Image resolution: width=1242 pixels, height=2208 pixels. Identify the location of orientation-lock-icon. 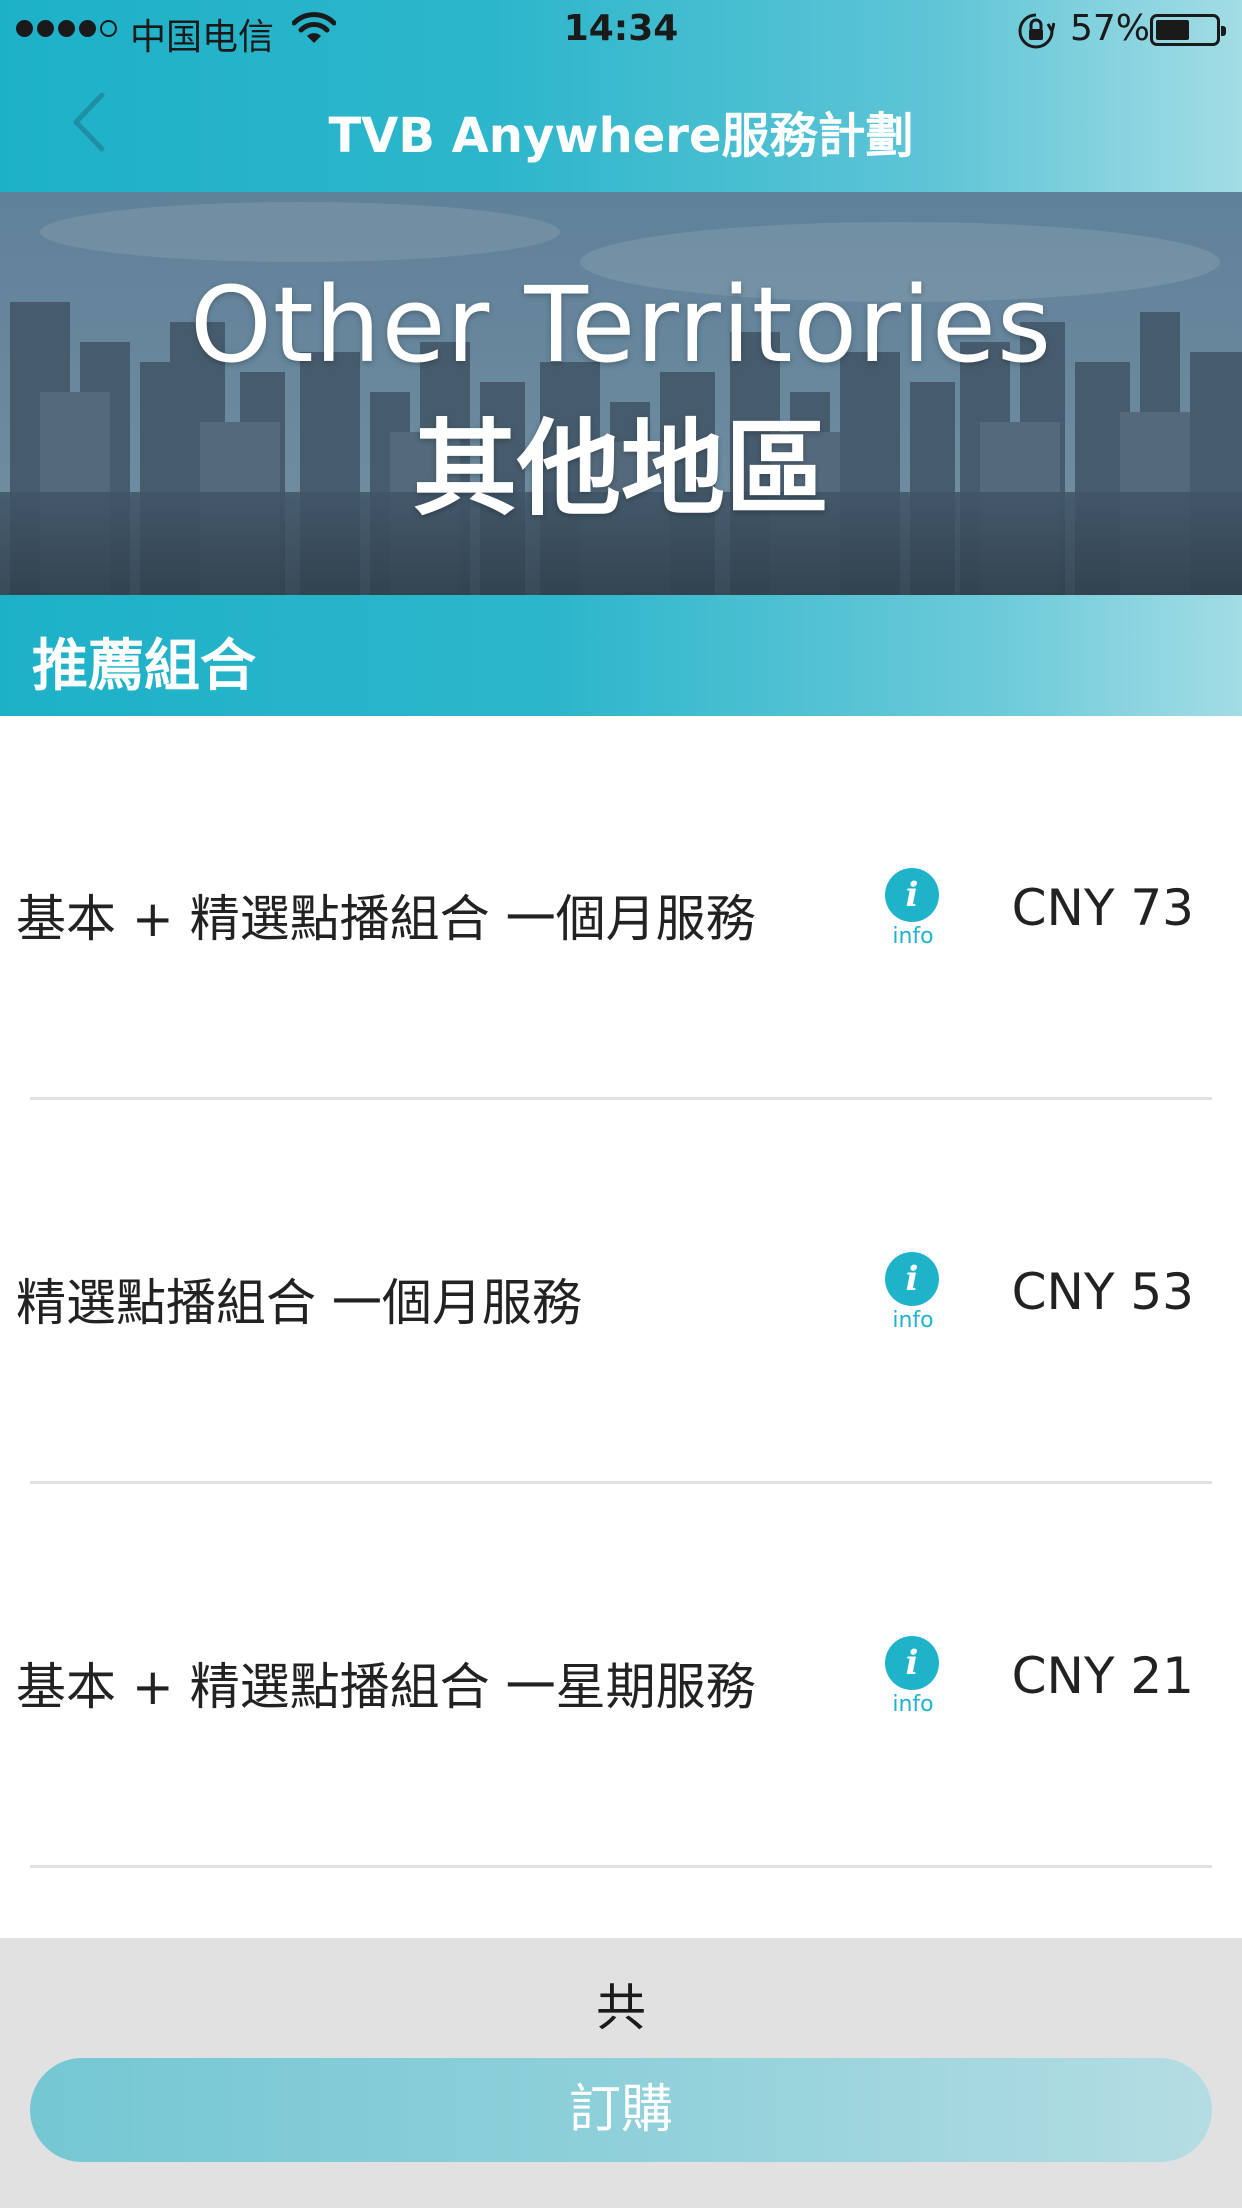
(1036, 35).